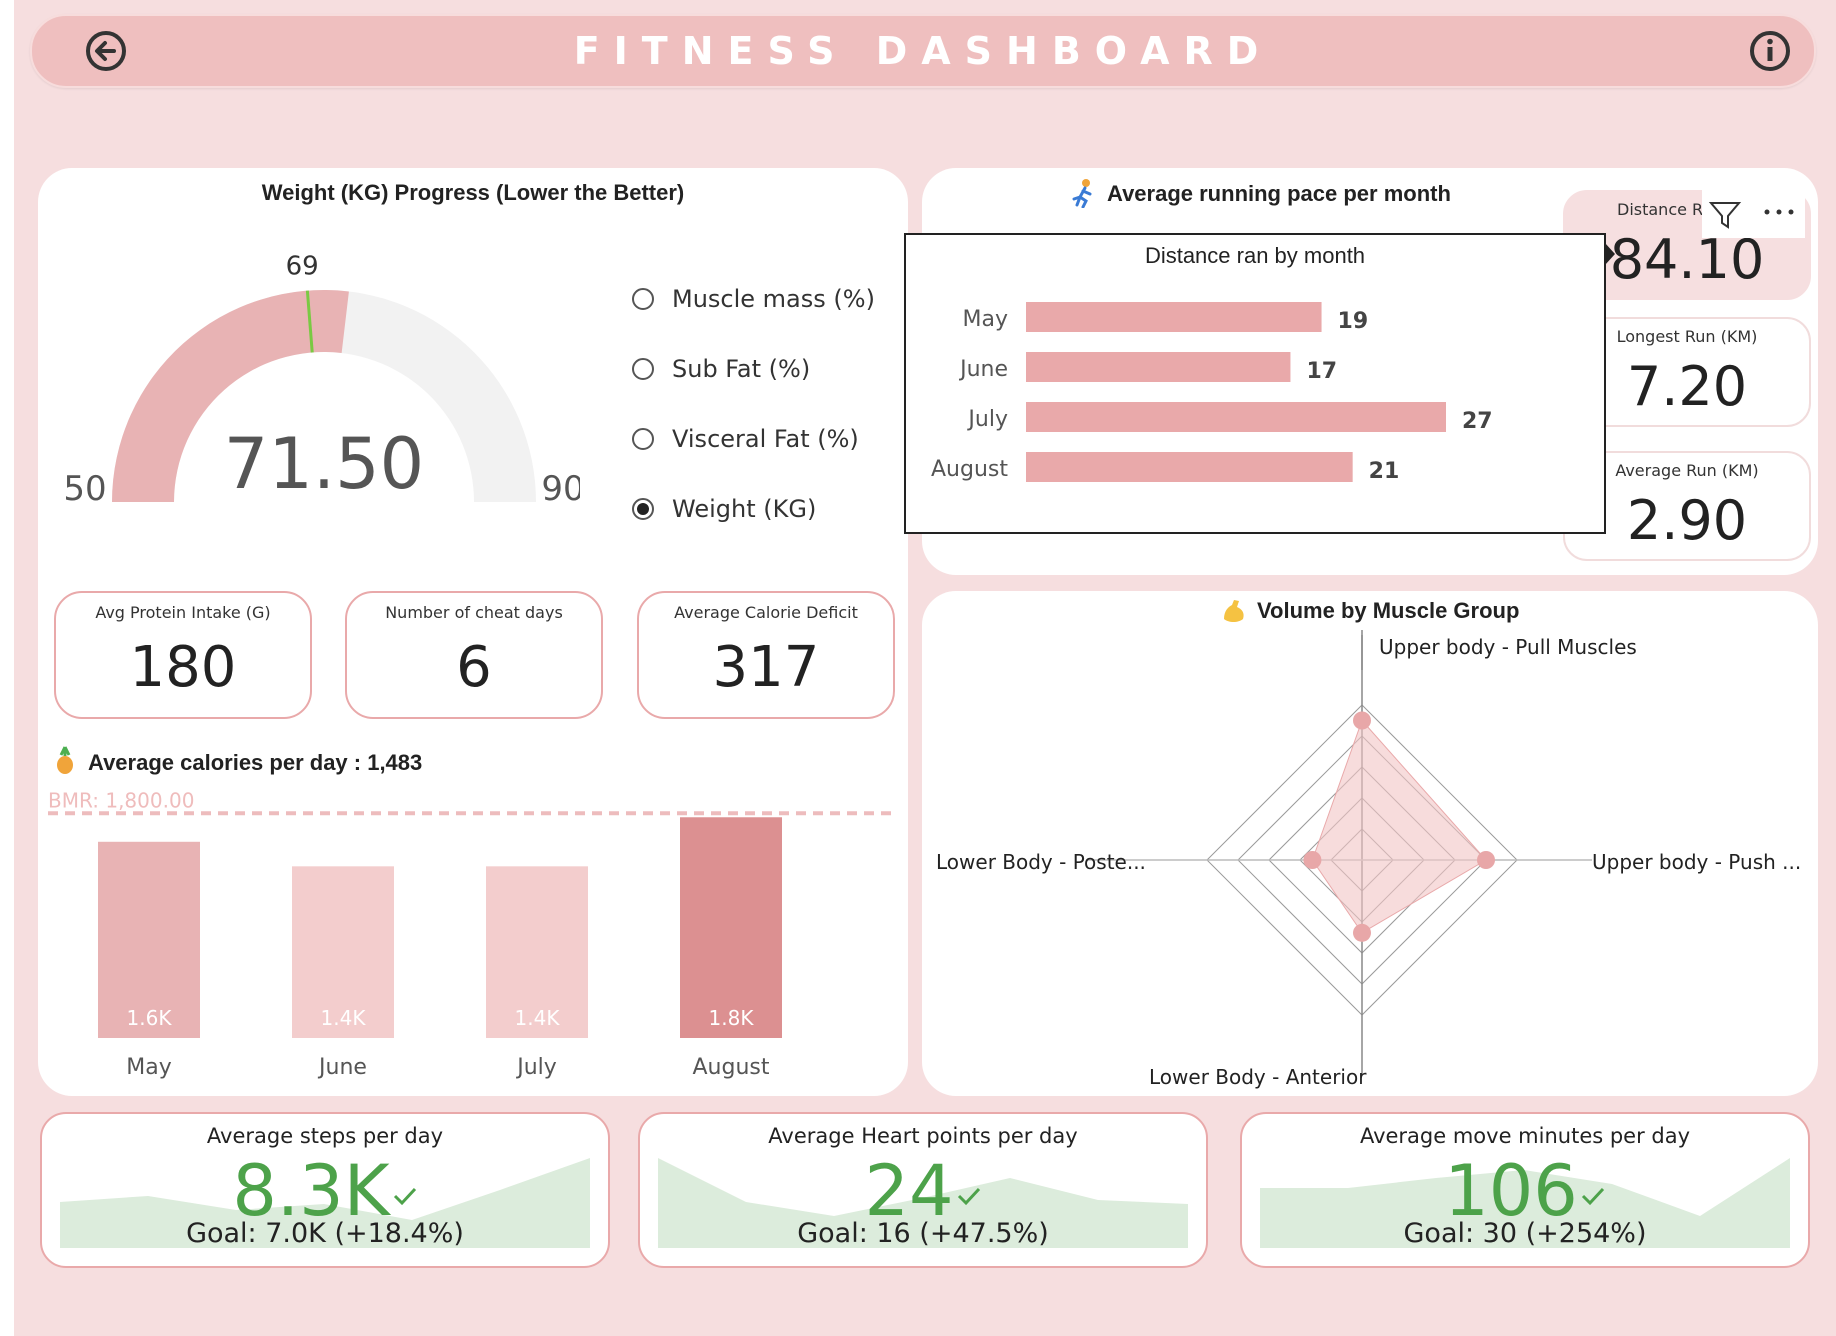 This screenshot has height=1336, width=1836. I want to click on metric-option: Visceral Fat (%), so click(745, 439).